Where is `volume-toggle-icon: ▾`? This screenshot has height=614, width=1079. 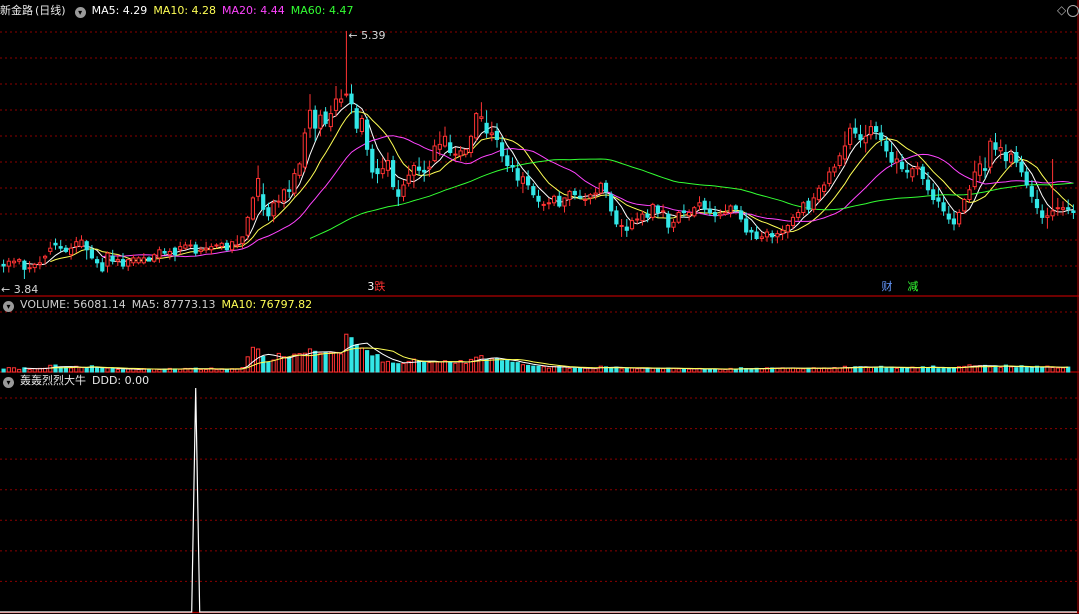
volume-toggle-icon: ▾ is located at coordinates (8, 306).